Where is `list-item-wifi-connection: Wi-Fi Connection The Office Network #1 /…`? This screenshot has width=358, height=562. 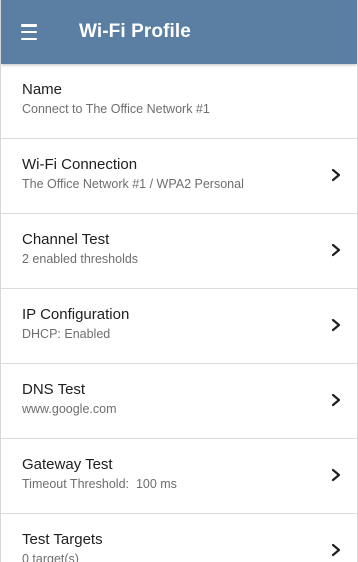
list-item-wifi-connection: Wi-Fi Connection The Office Network #1 /… is located at coordinates (179, 176).